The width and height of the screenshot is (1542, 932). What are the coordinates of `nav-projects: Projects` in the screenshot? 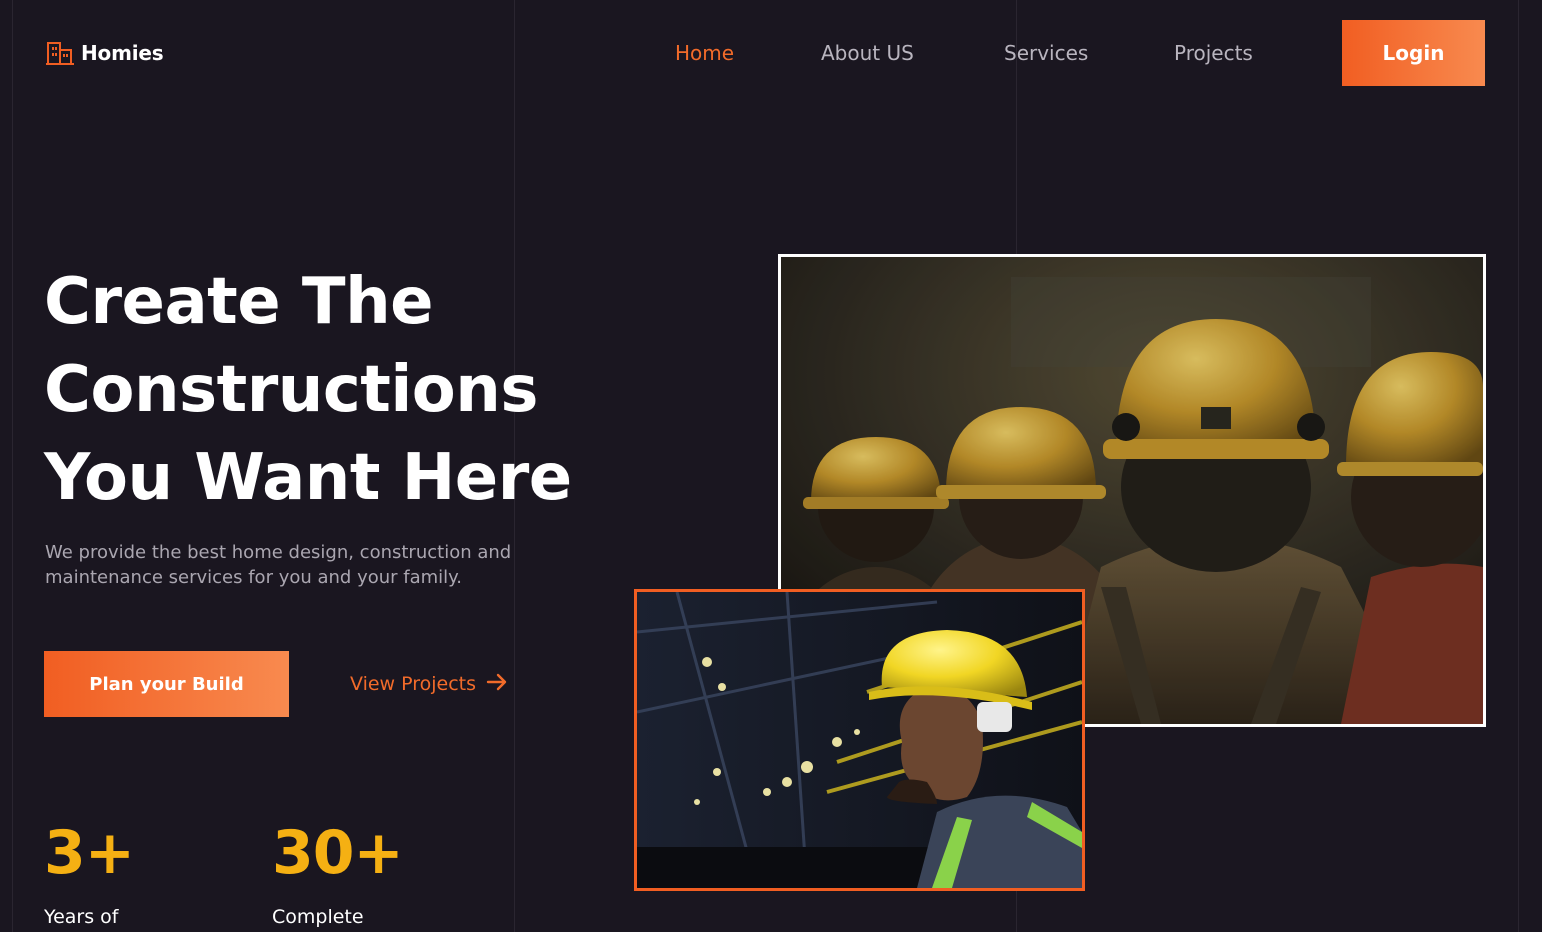 It's located at (1213, 53).